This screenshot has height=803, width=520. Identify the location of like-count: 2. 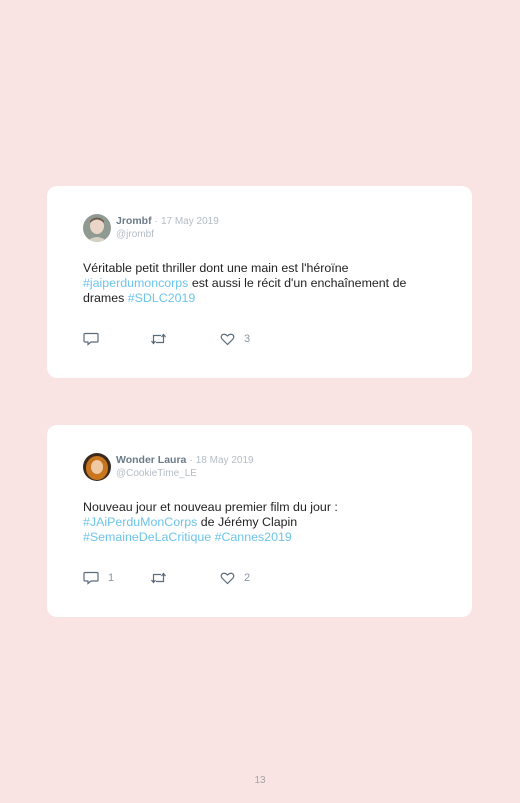
(247, 578).